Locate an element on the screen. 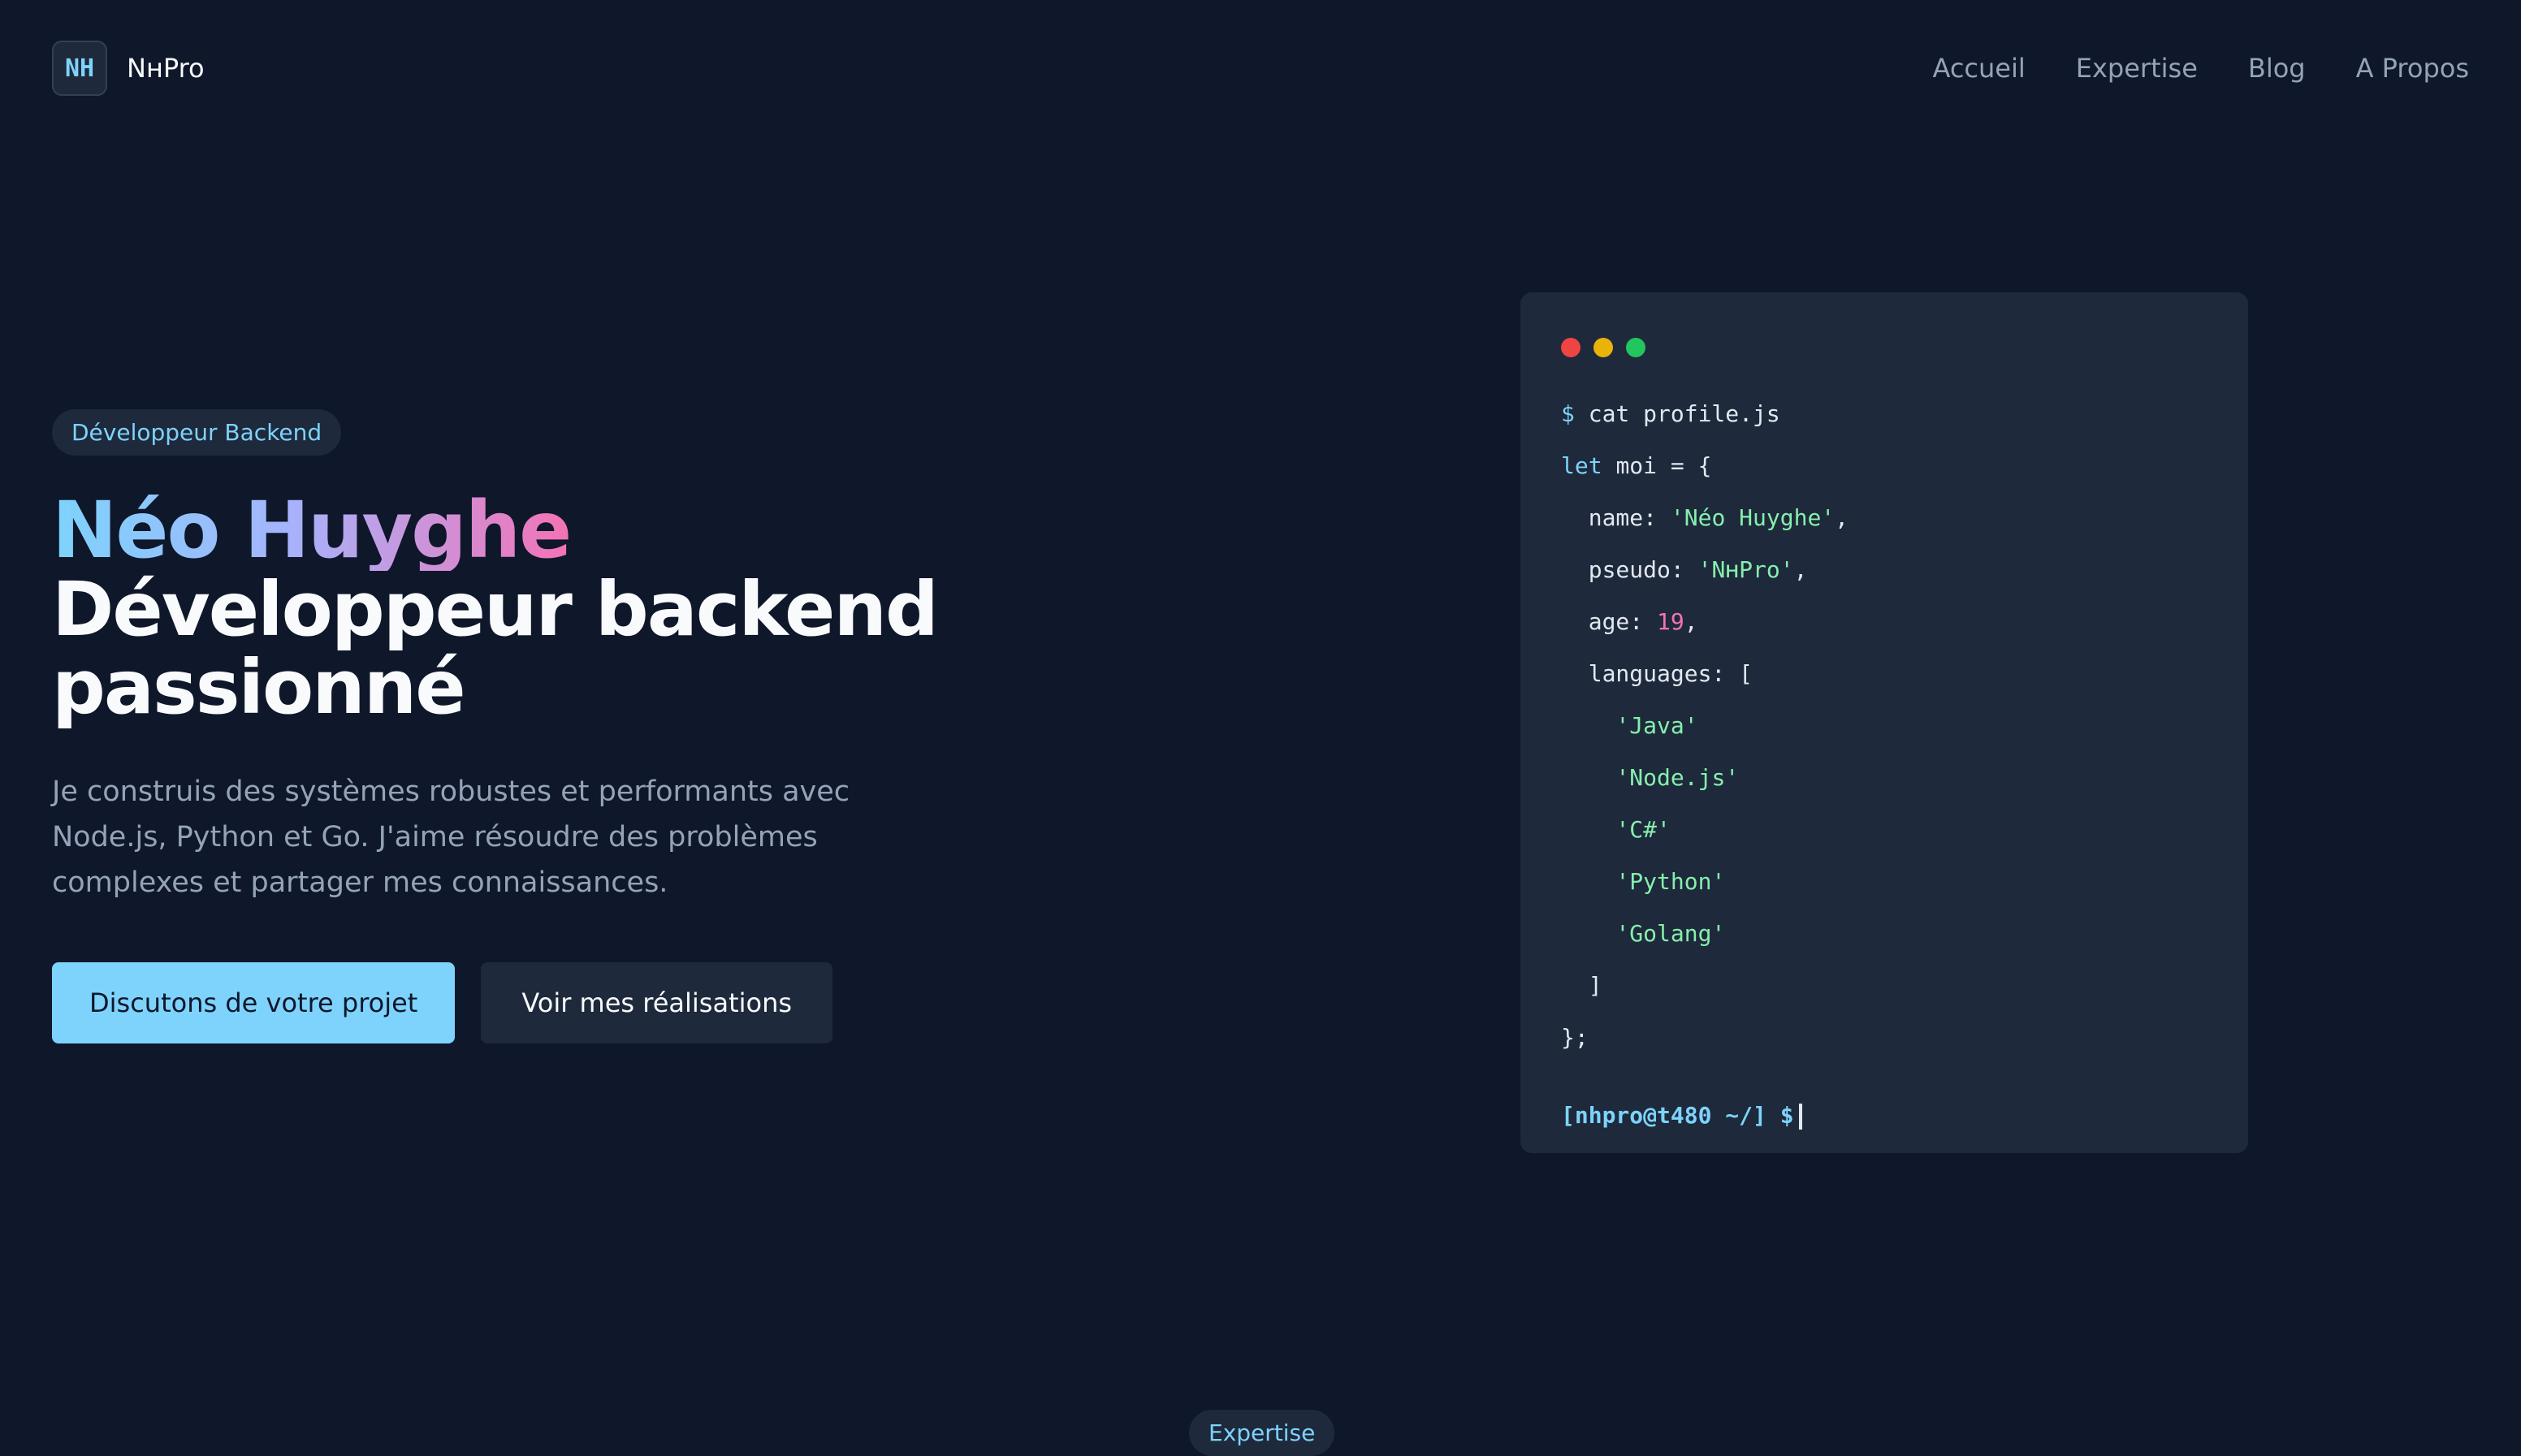 This screenshot has height=1456, width=2521. maximize-dot-icon is located at coordinates (1635, 347).